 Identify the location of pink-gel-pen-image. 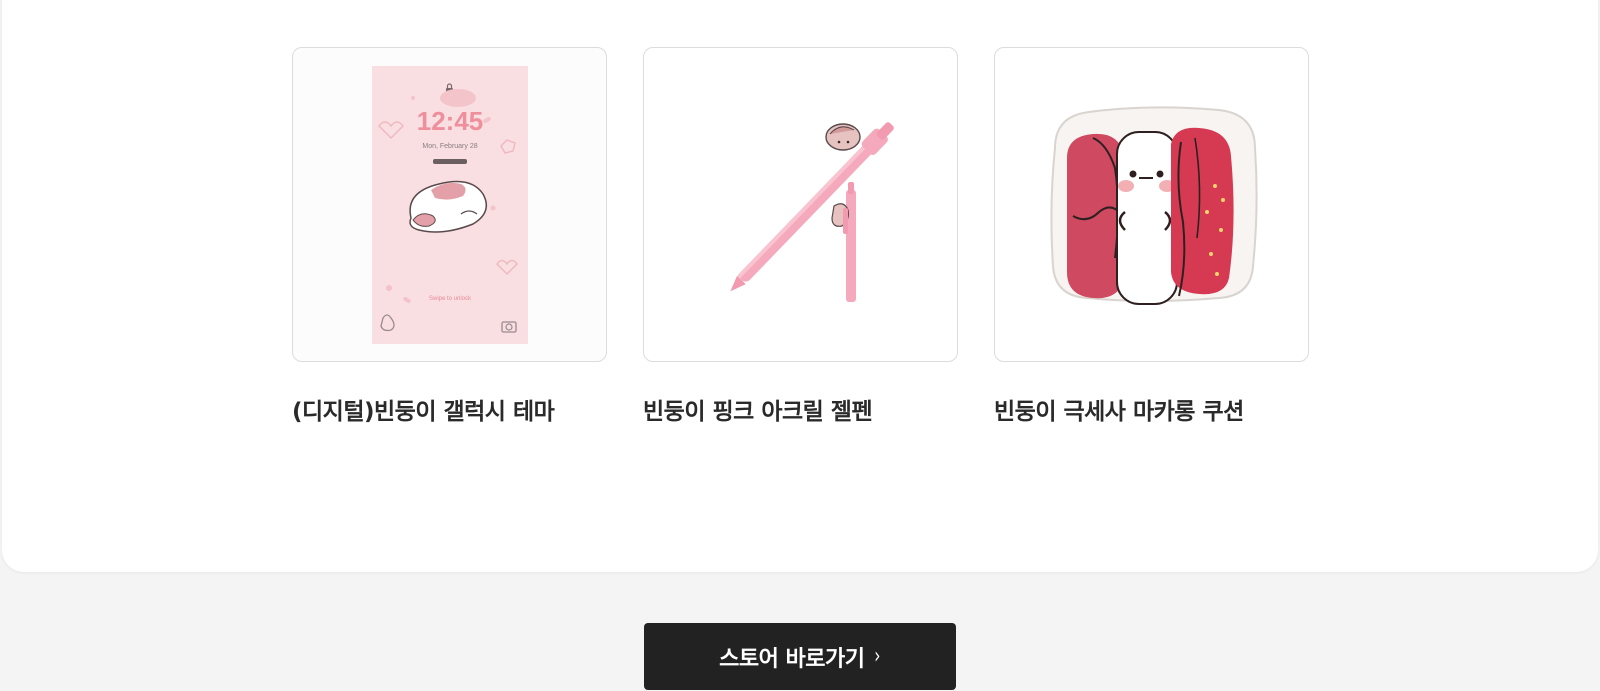
(812, 212).